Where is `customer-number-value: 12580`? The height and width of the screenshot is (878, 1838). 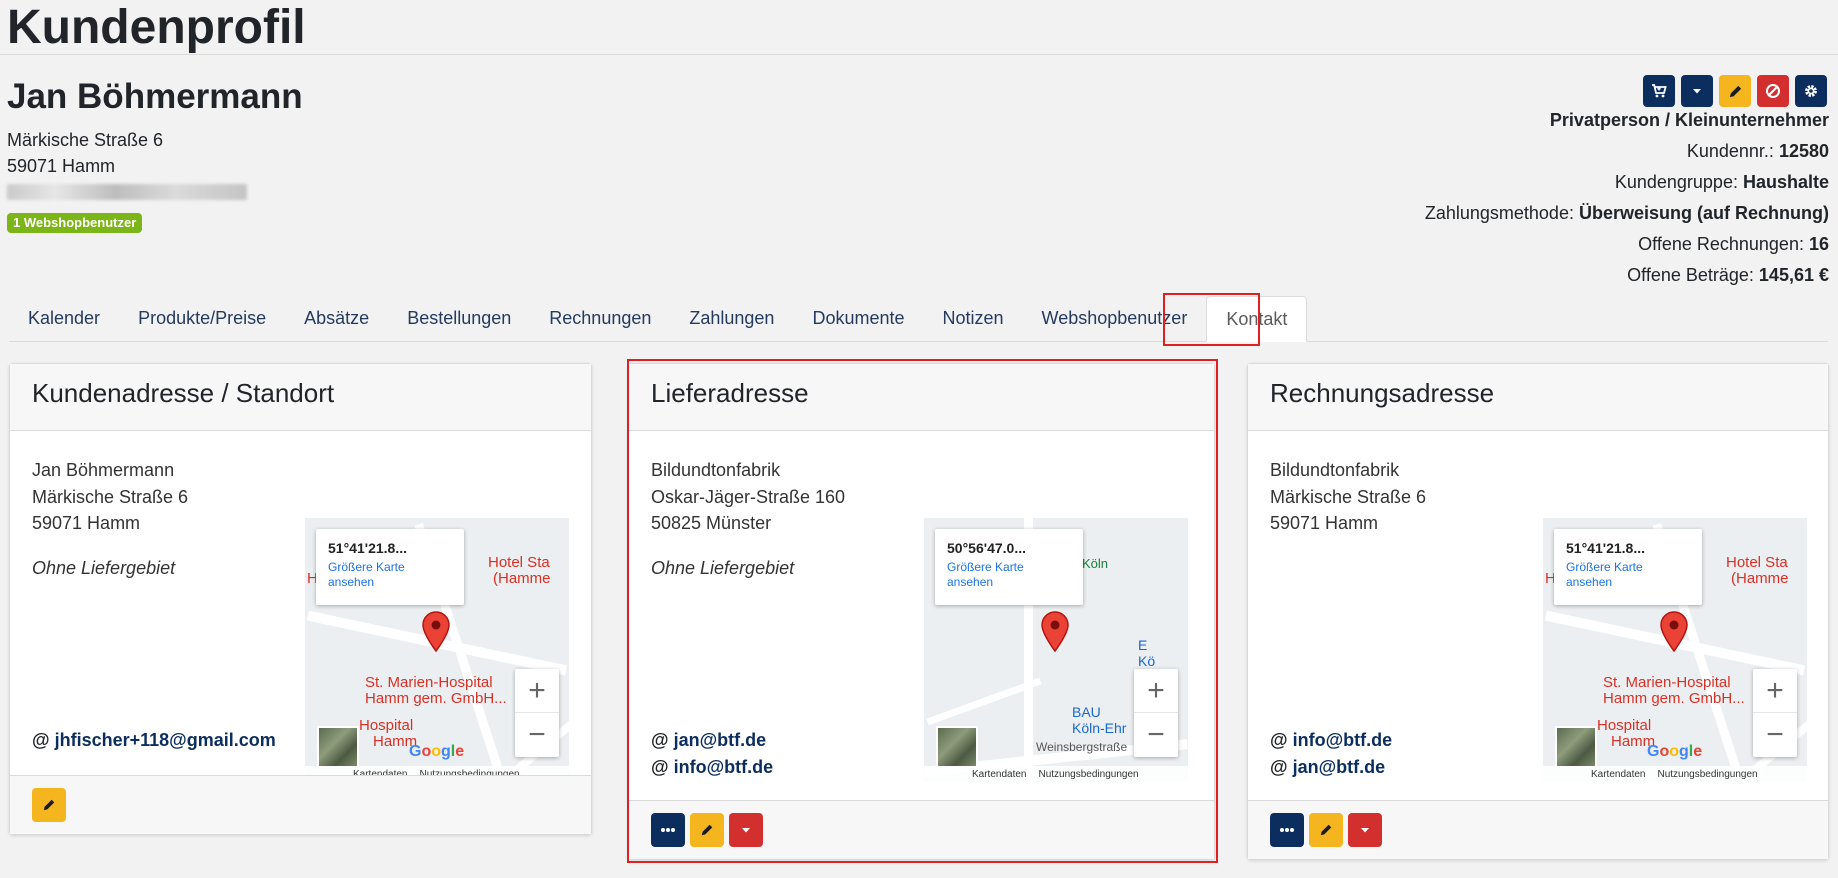
customer-number-value: 12580 is located at coordinates (1803, 151).